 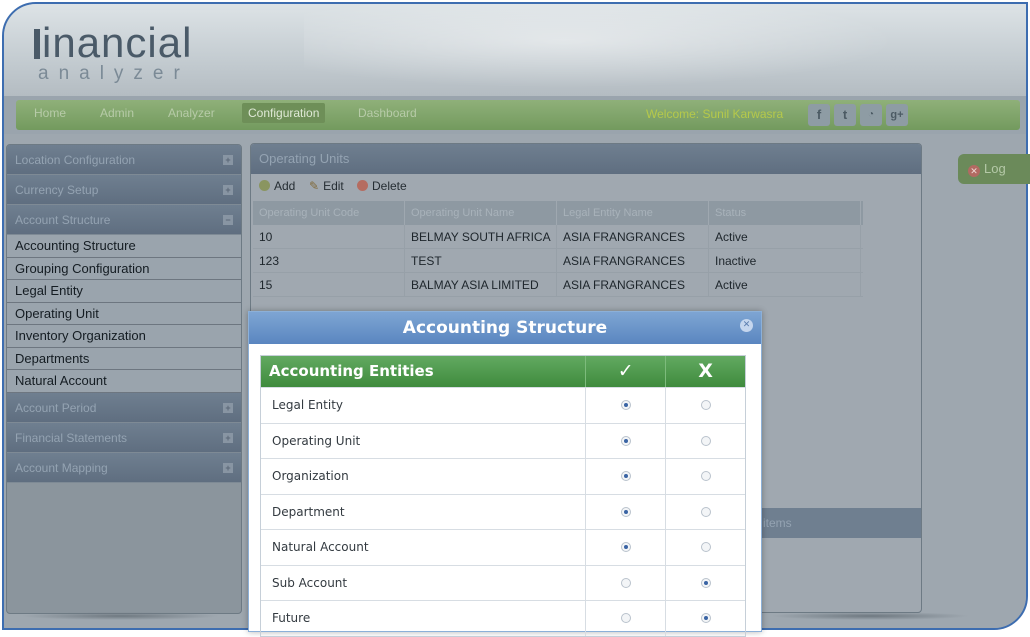 I want to click on facebook-icon: f, so click(x=819, y=115).